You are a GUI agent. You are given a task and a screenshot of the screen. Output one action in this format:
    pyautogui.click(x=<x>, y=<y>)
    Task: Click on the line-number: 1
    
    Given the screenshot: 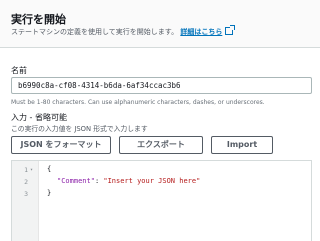 What is the action you would take?
    pyautogui.click(x=26, y=170)
    